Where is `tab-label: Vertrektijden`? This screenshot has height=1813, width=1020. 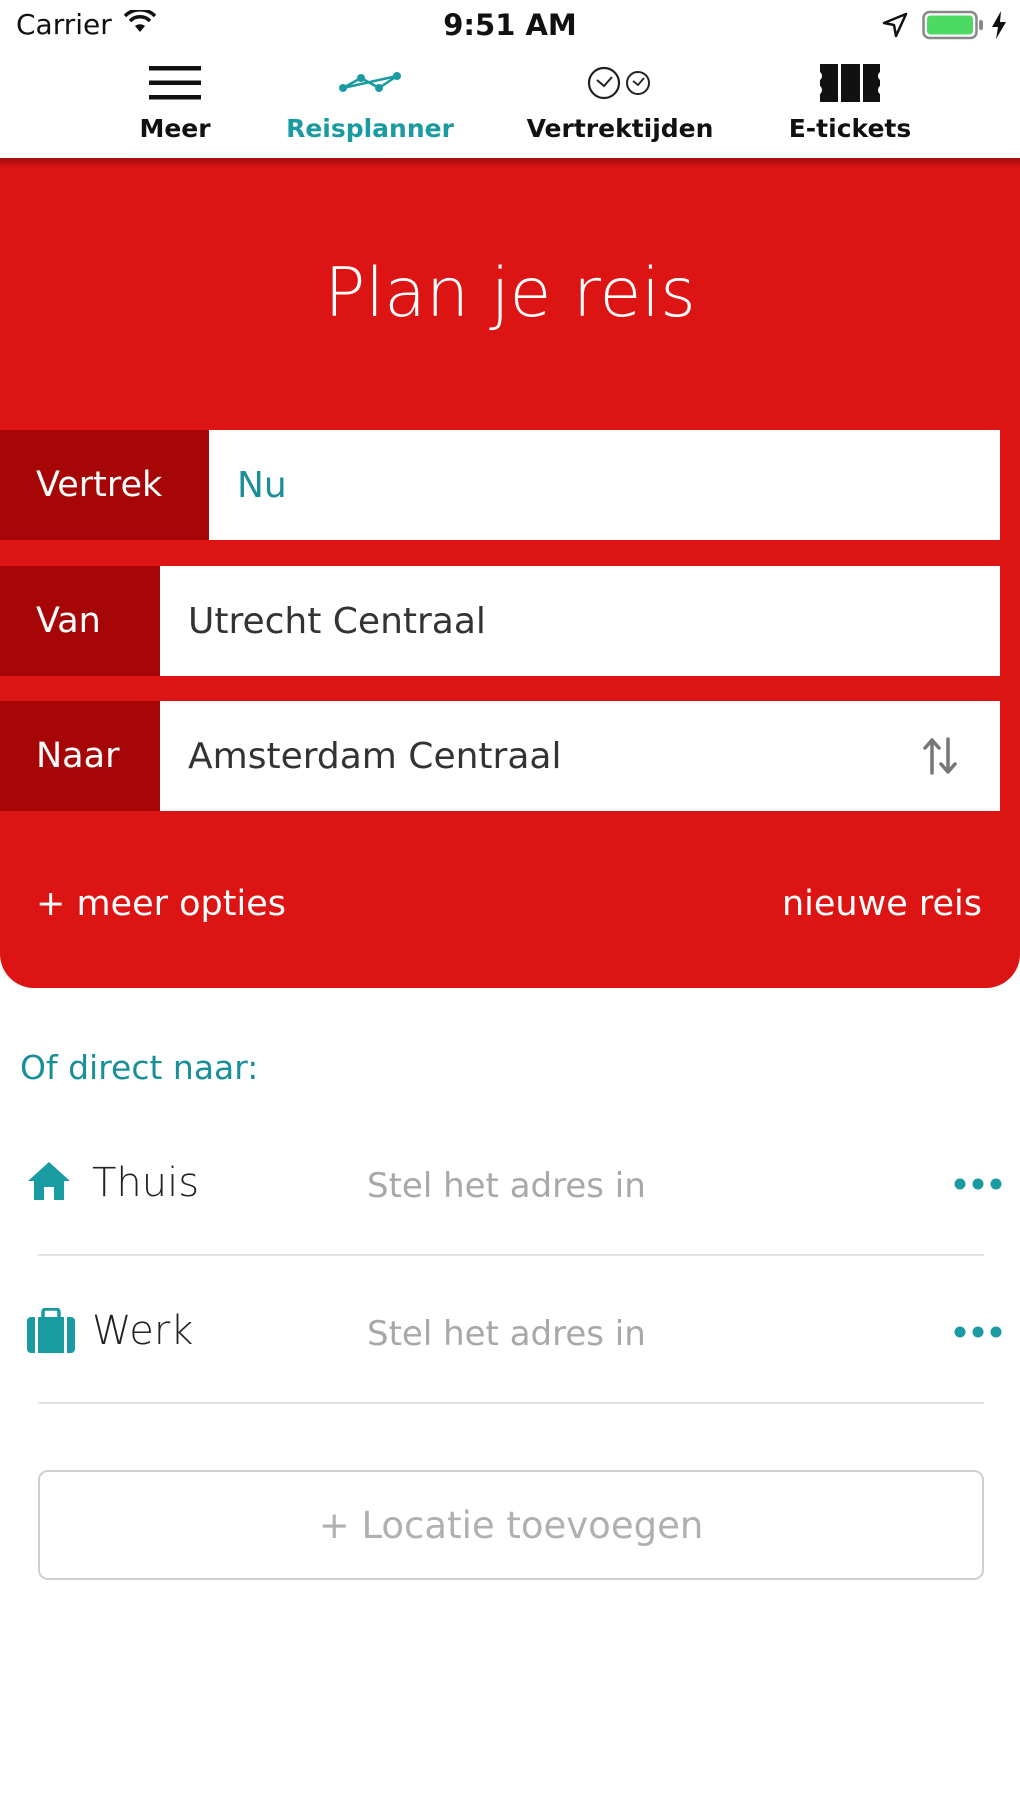
tab-label: Vertrektijden is located at coordinates (620, 128).